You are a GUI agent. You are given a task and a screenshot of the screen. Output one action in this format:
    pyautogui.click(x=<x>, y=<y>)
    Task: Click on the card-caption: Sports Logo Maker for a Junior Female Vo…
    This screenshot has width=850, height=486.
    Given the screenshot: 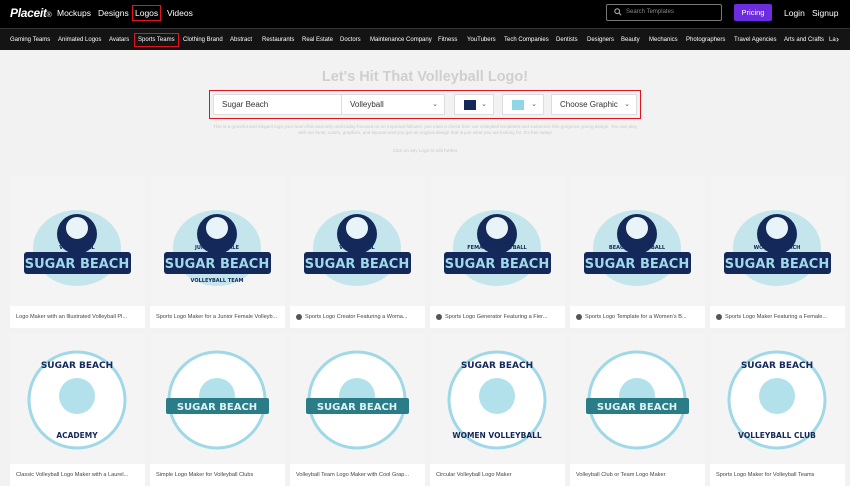 What is the action you would take?
    pyautogui.click(x=218, y=317)
    